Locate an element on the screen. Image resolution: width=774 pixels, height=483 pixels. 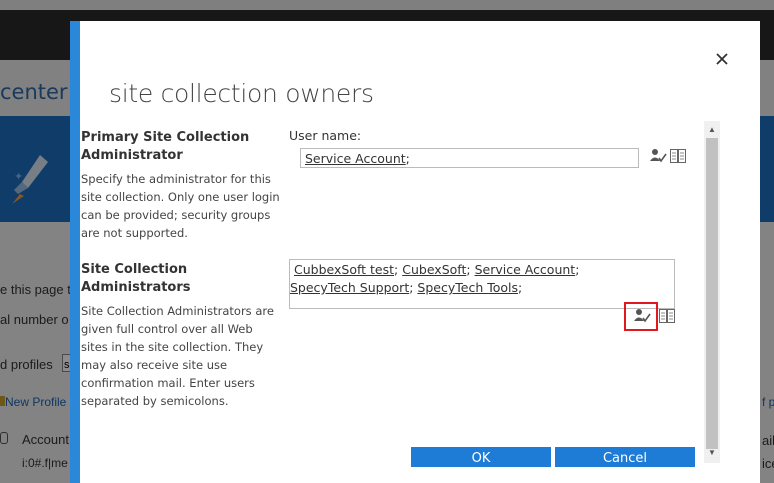
heading-line: Primary Site Collection is located at coordinates (165, 137).